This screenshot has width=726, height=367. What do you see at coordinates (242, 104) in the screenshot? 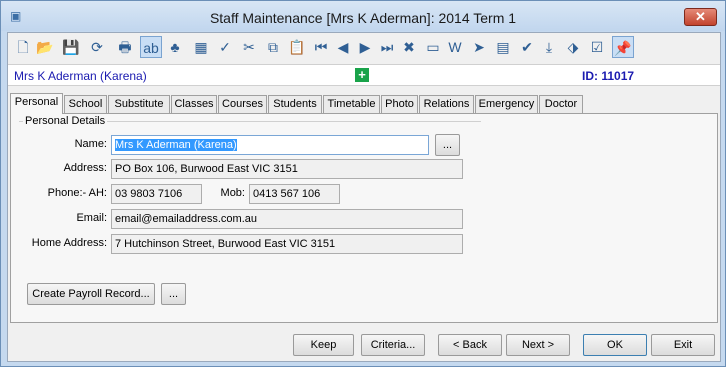
I see `tab-courses: Courses` at bounding box center [242, 104].